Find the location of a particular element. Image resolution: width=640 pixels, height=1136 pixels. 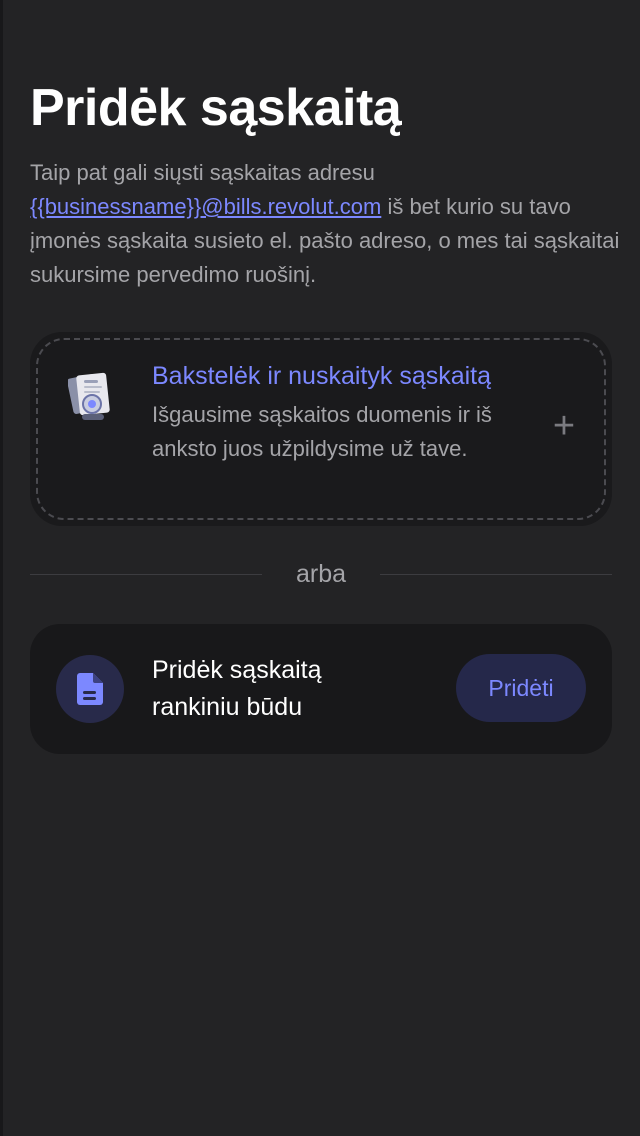

plus-icon: + is located at coordinates (564, 426).